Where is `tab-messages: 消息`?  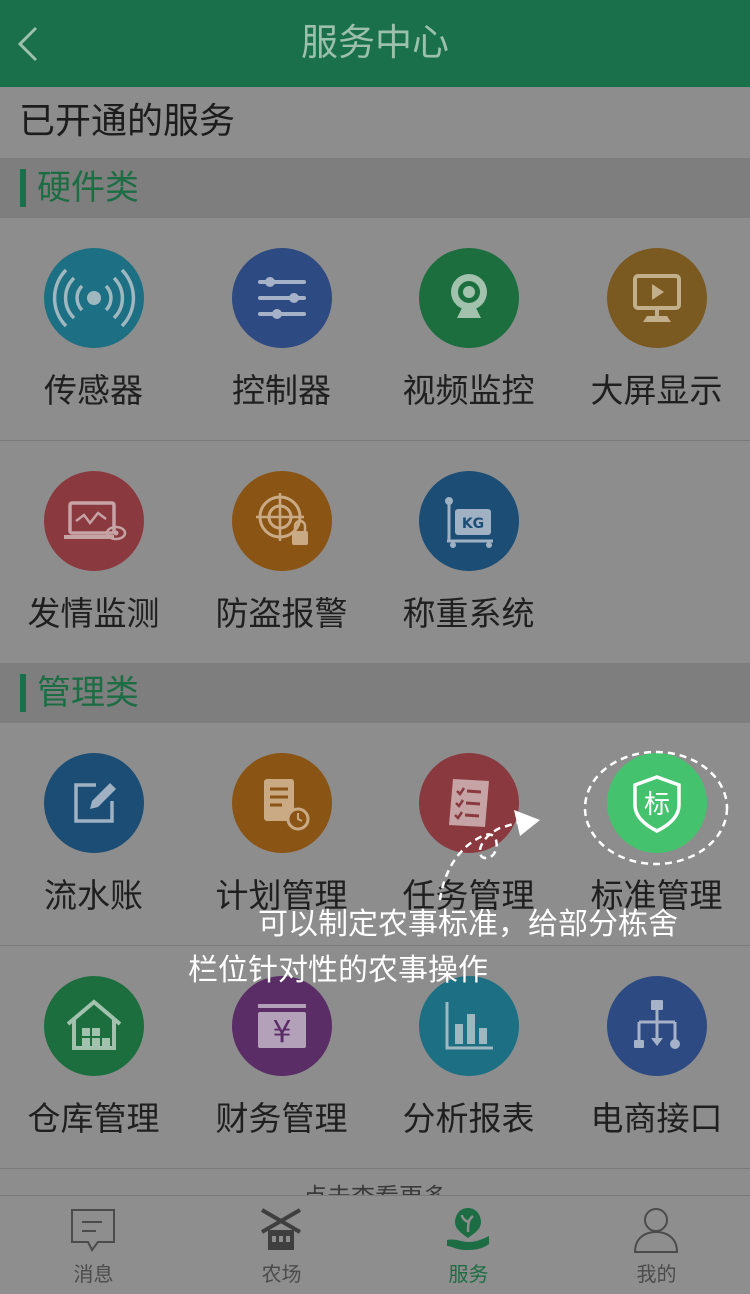 tab-messages: 消息 is located at coordinates (93, 1245).